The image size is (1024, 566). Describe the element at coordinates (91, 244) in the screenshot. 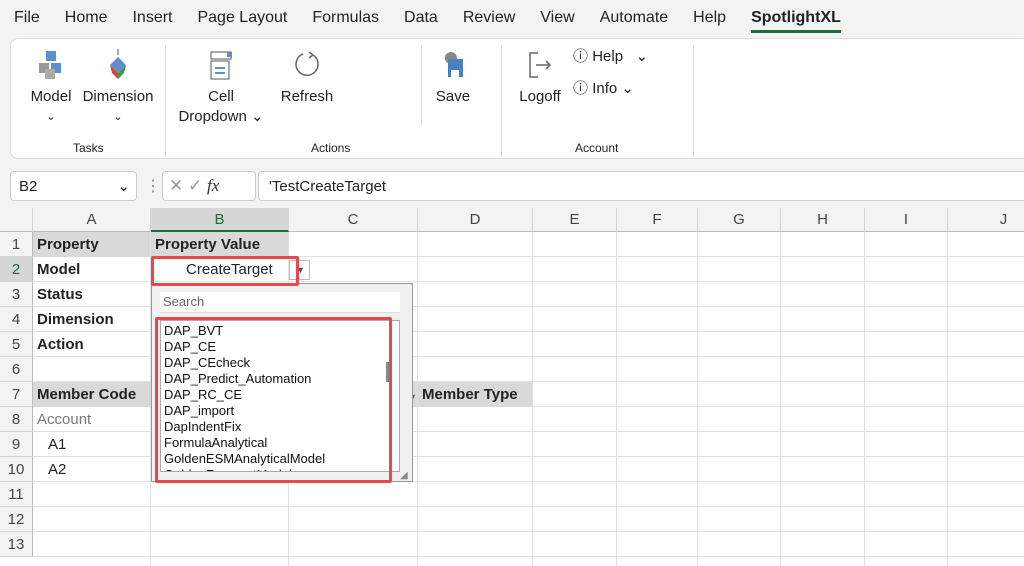

I see `cell-A1: Property` at that location.